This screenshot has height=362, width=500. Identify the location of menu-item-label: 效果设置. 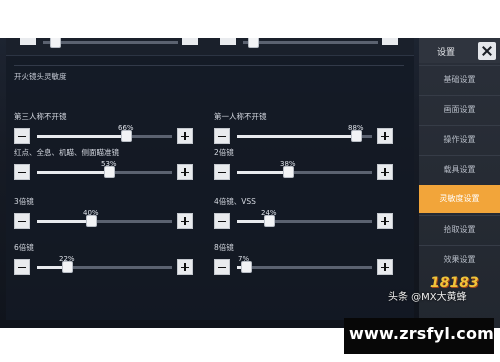
(459, 259).